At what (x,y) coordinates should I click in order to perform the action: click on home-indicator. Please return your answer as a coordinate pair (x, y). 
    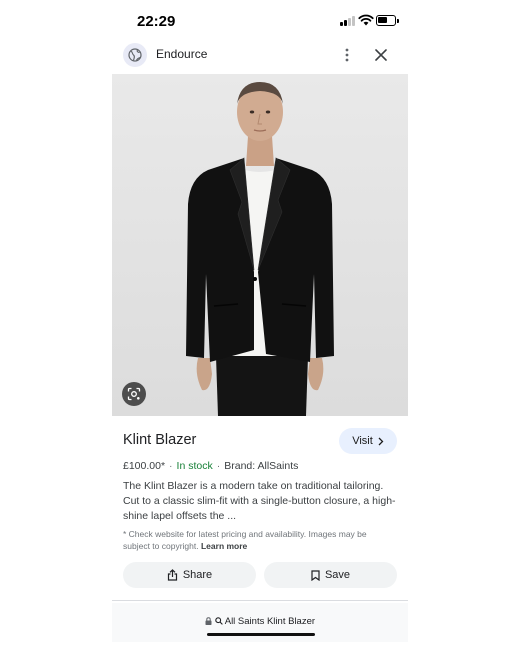
    Looking at the image, I should click on (261, 634).